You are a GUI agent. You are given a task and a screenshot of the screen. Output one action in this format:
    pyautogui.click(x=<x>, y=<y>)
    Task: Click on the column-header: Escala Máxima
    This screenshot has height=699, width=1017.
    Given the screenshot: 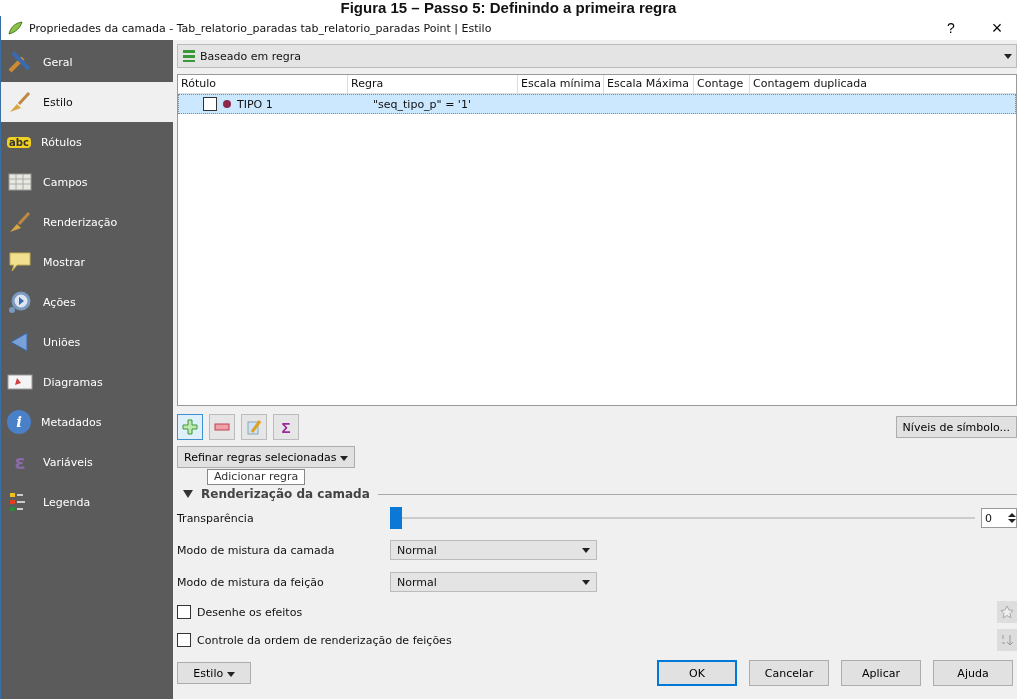 What is the action you would take?
    pyautogui.click(x=649, y=84)
    